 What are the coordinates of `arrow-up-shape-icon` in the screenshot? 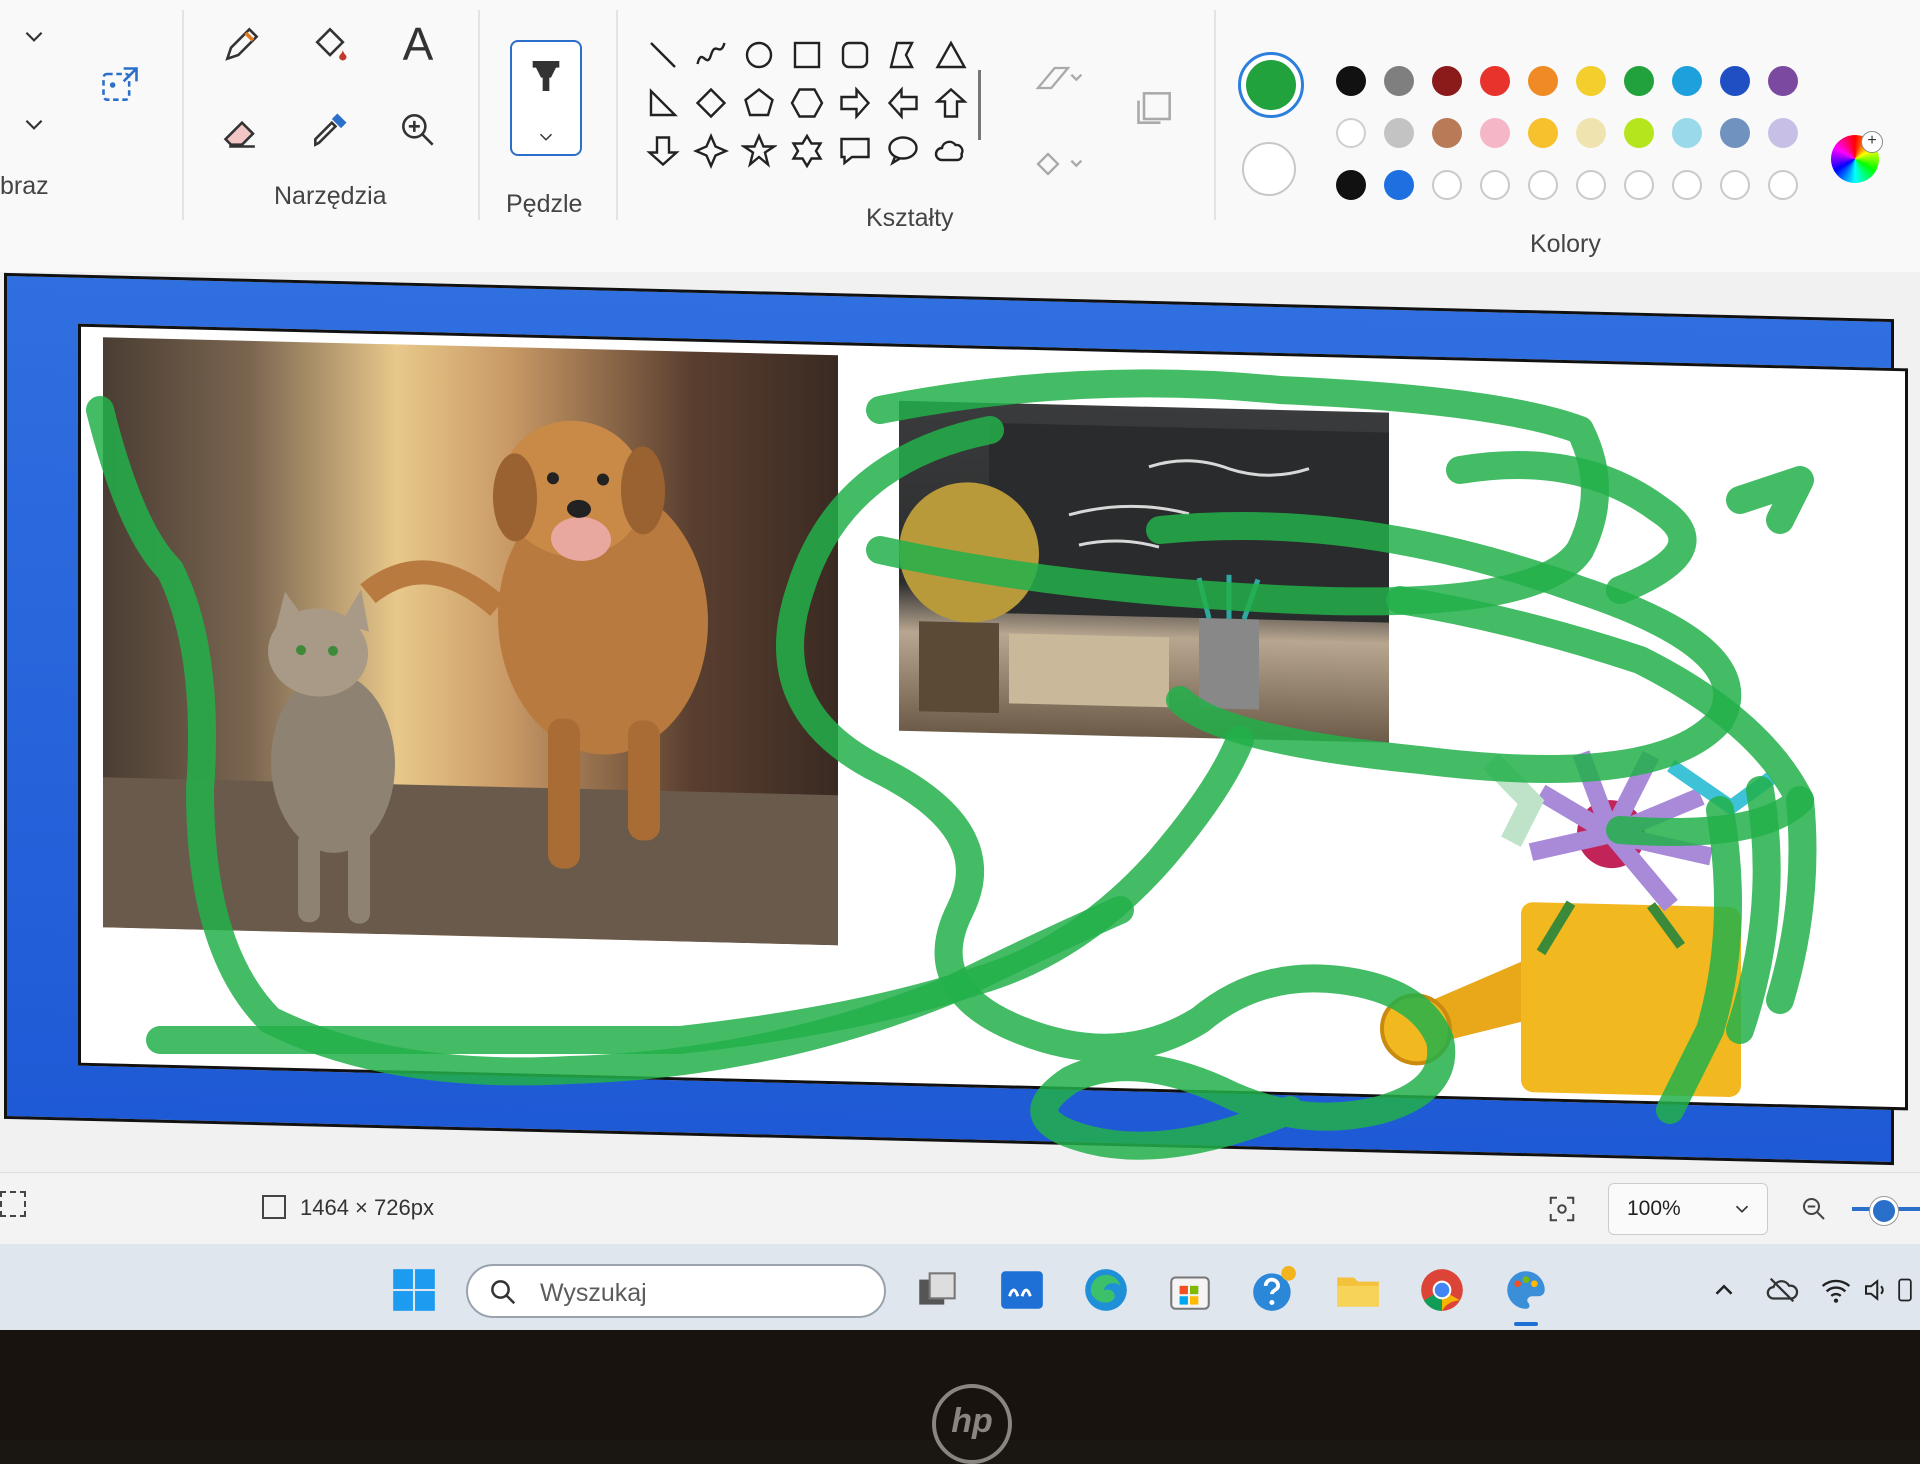 It's located at (951, 103).